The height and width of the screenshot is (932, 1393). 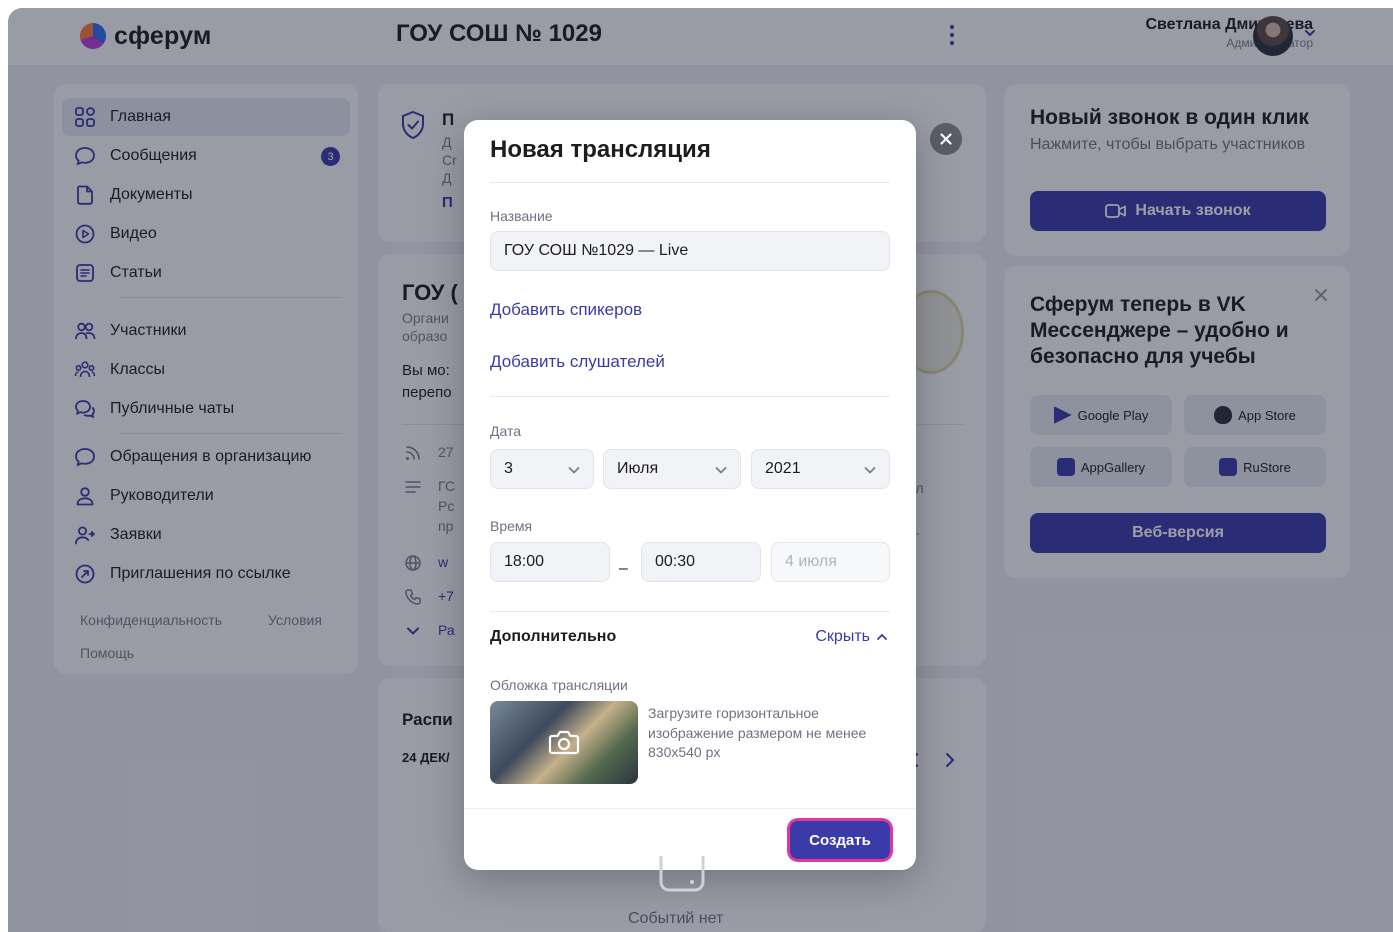 What do you see at coordinates (550, 562) in the screenshot?
I see `time-start-input: 18:00` at bounding box center [550, 562].